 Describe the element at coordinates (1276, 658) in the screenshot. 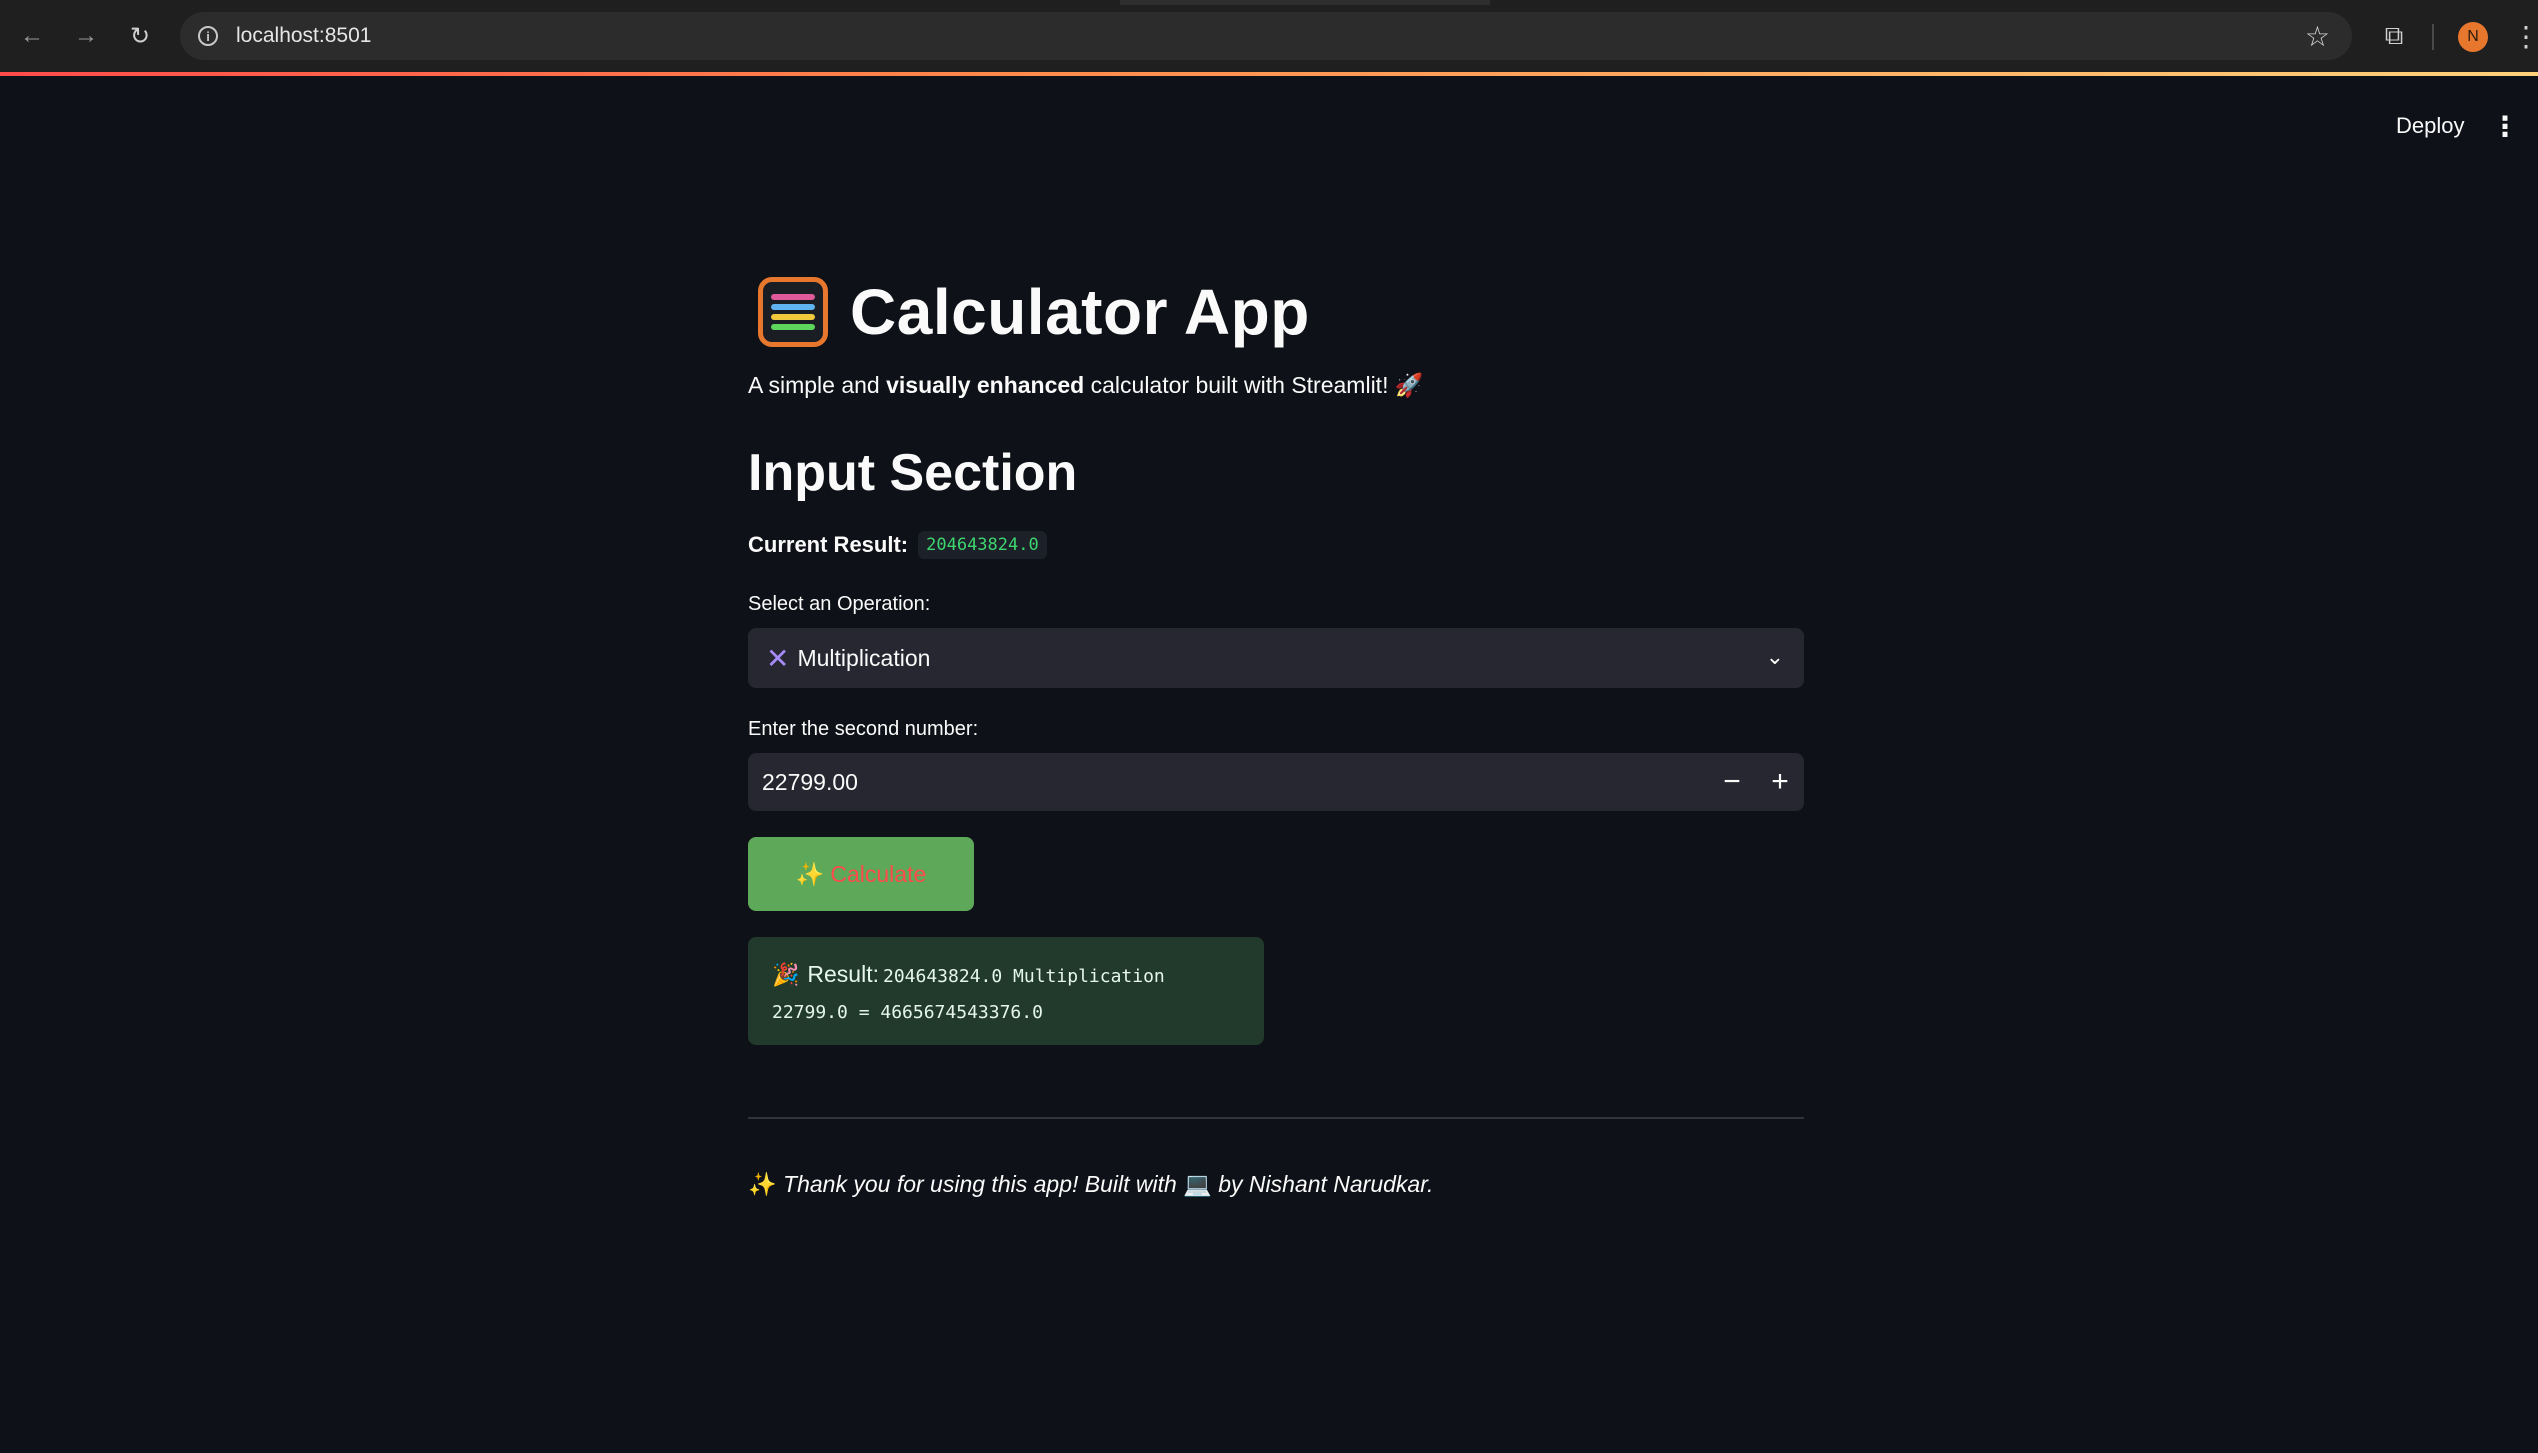

I see `operation-select: ✕ Multiplication ⌄` at that location.